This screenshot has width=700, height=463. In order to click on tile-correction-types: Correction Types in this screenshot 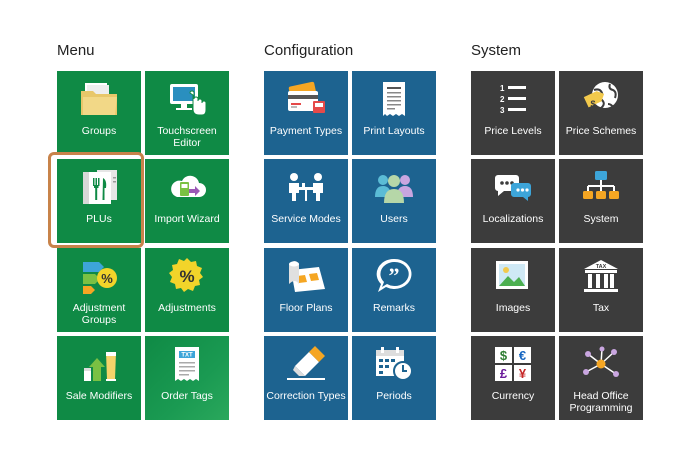, I will do `click(306, 378)`.